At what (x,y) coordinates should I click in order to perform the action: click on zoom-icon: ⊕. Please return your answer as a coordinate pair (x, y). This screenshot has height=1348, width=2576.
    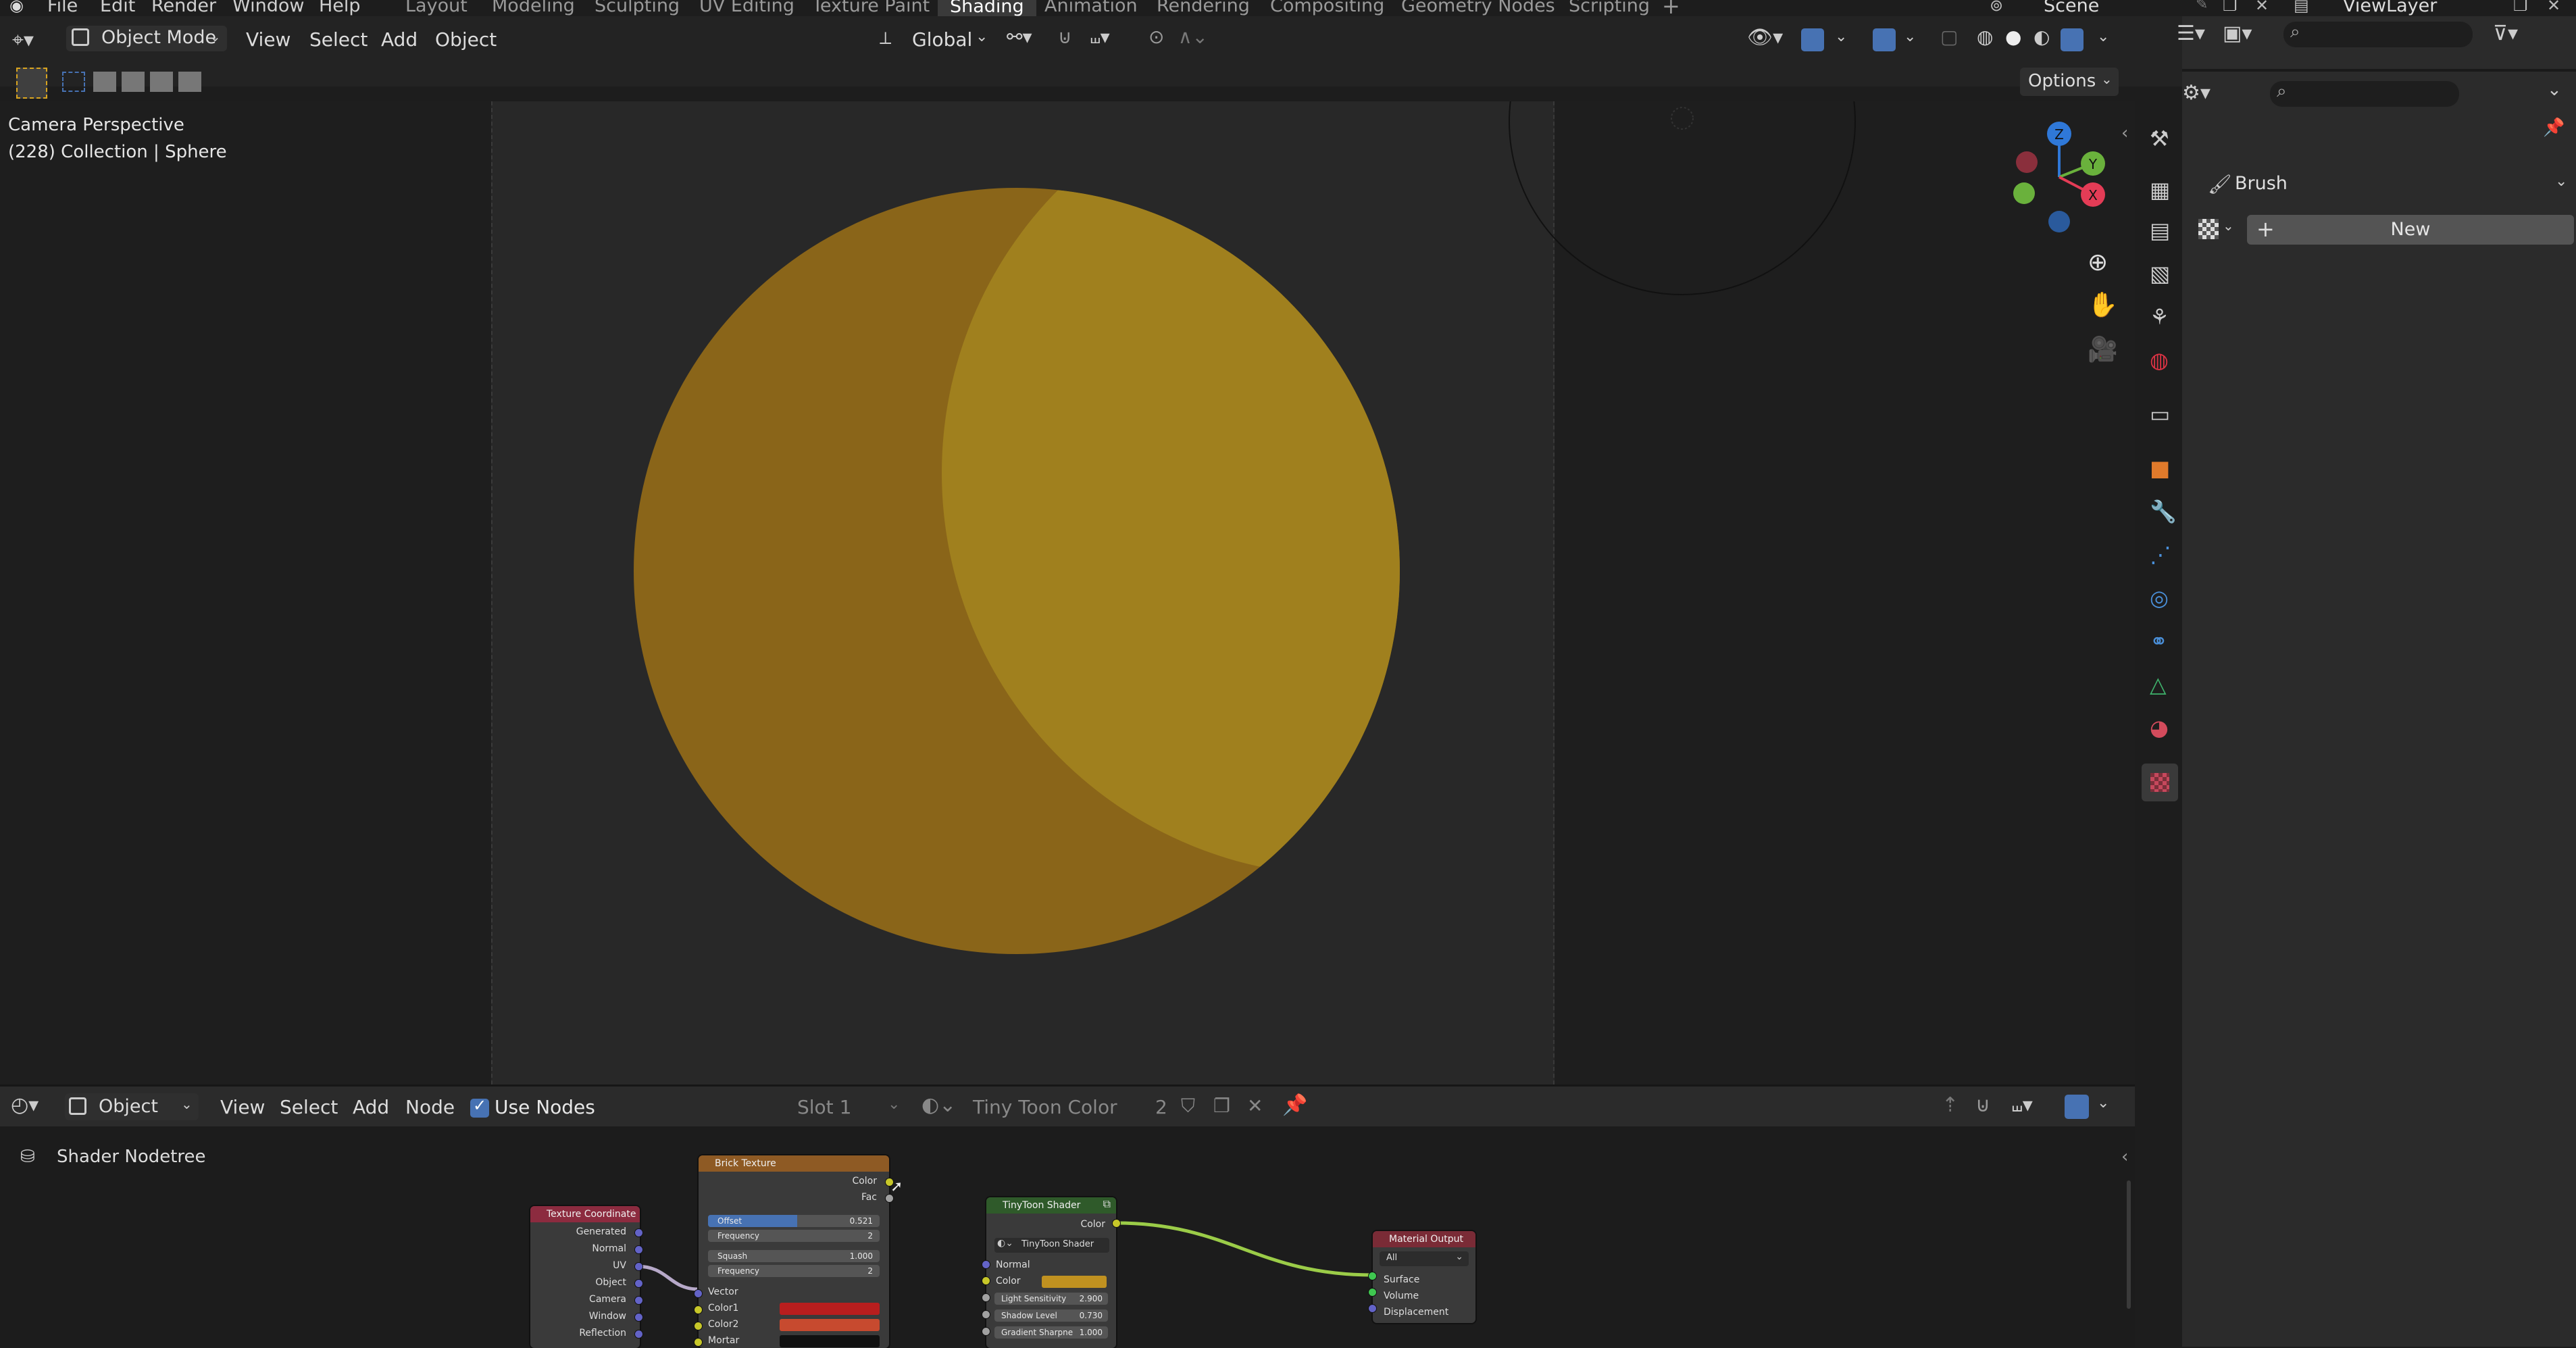
    Looking at the image, I should click on (2098, 262).